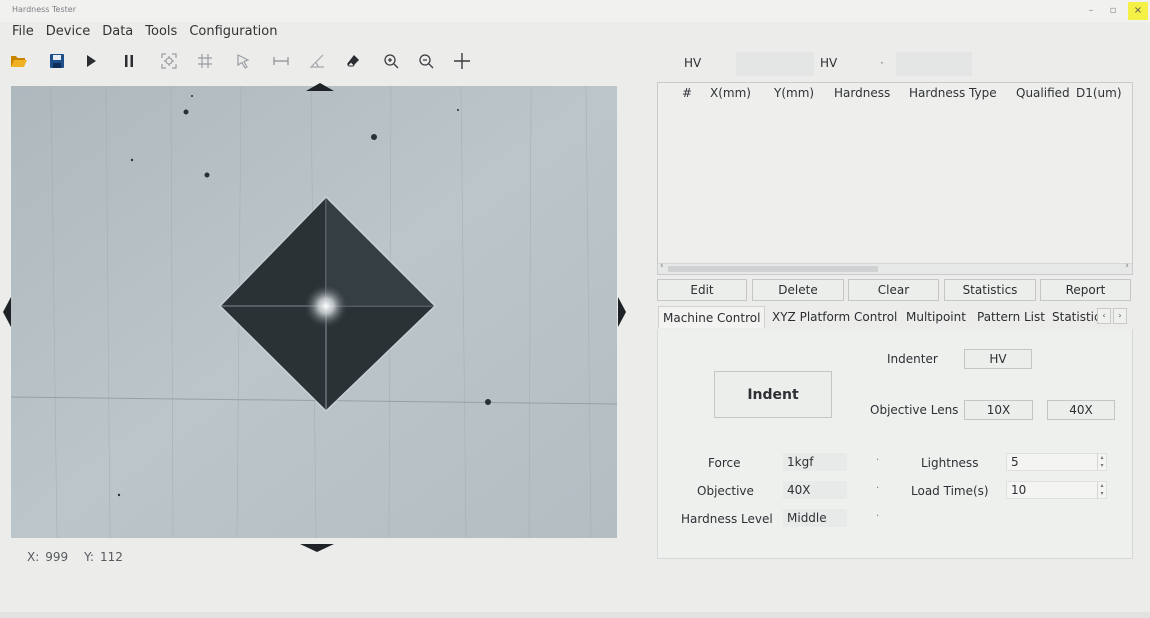  What do you see at coordinates (794, 93) in the screenshot?
I see `col-y: Y(mm)` at bounding box center [794, 93].